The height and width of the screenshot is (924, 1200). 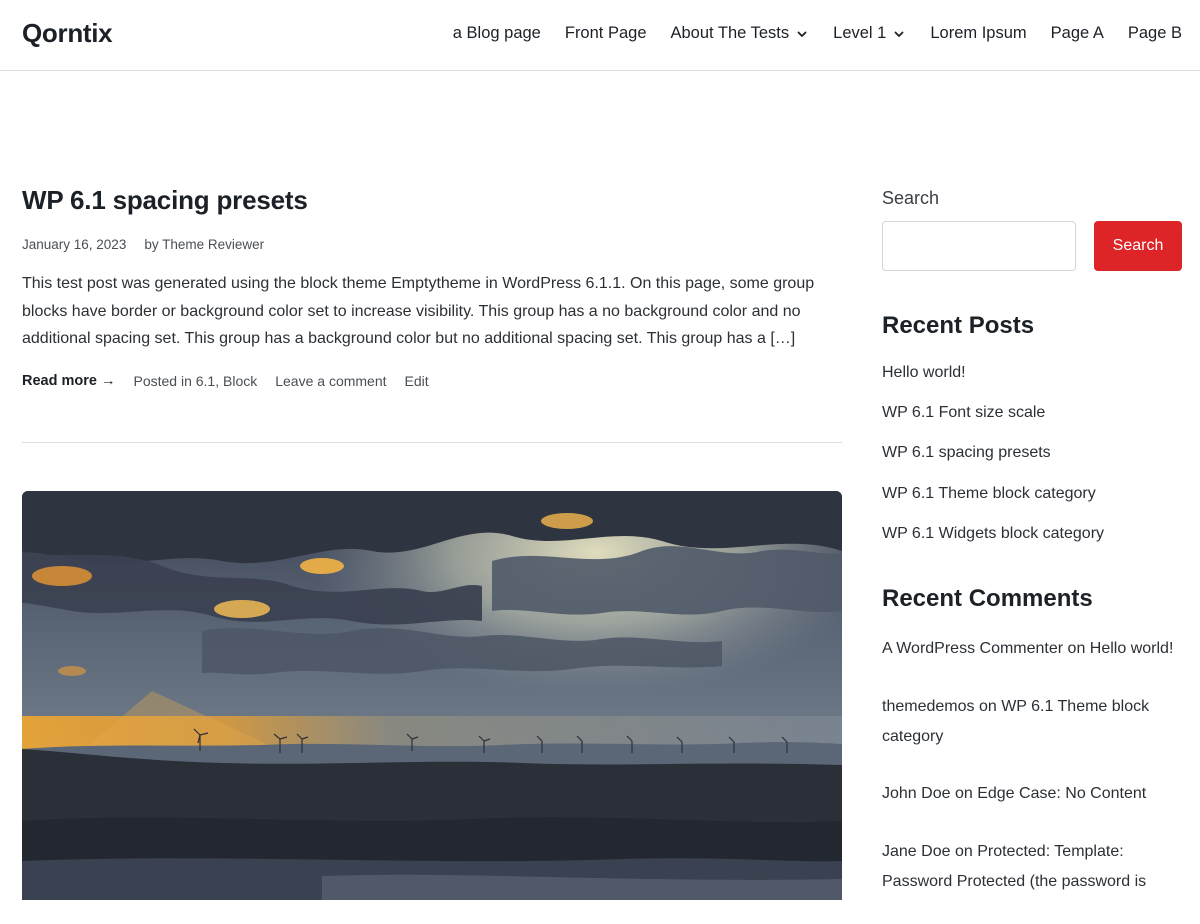 I want to click on list-item: WP 6.1 spacing presets, so click(x=1032, y=463).